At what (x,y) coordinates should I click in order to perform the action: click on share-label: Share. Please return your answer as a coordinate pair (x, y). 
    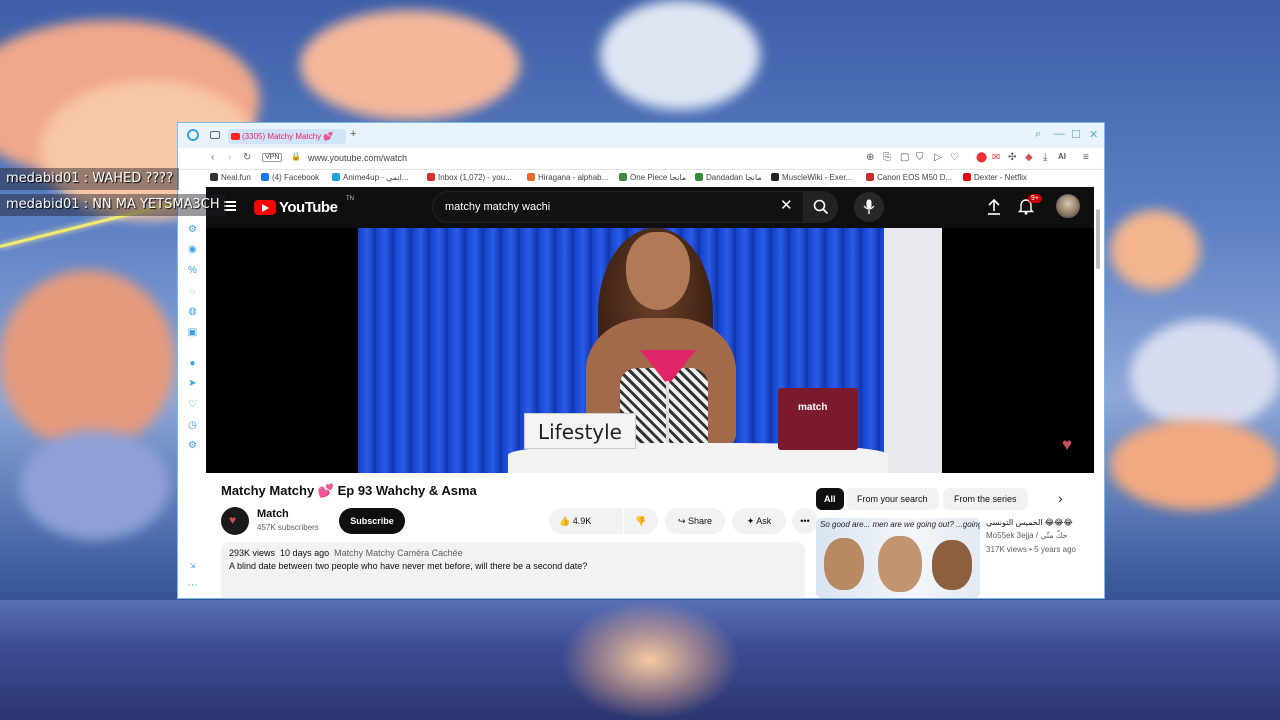
    Looking at the image, I should click on (700, 521).